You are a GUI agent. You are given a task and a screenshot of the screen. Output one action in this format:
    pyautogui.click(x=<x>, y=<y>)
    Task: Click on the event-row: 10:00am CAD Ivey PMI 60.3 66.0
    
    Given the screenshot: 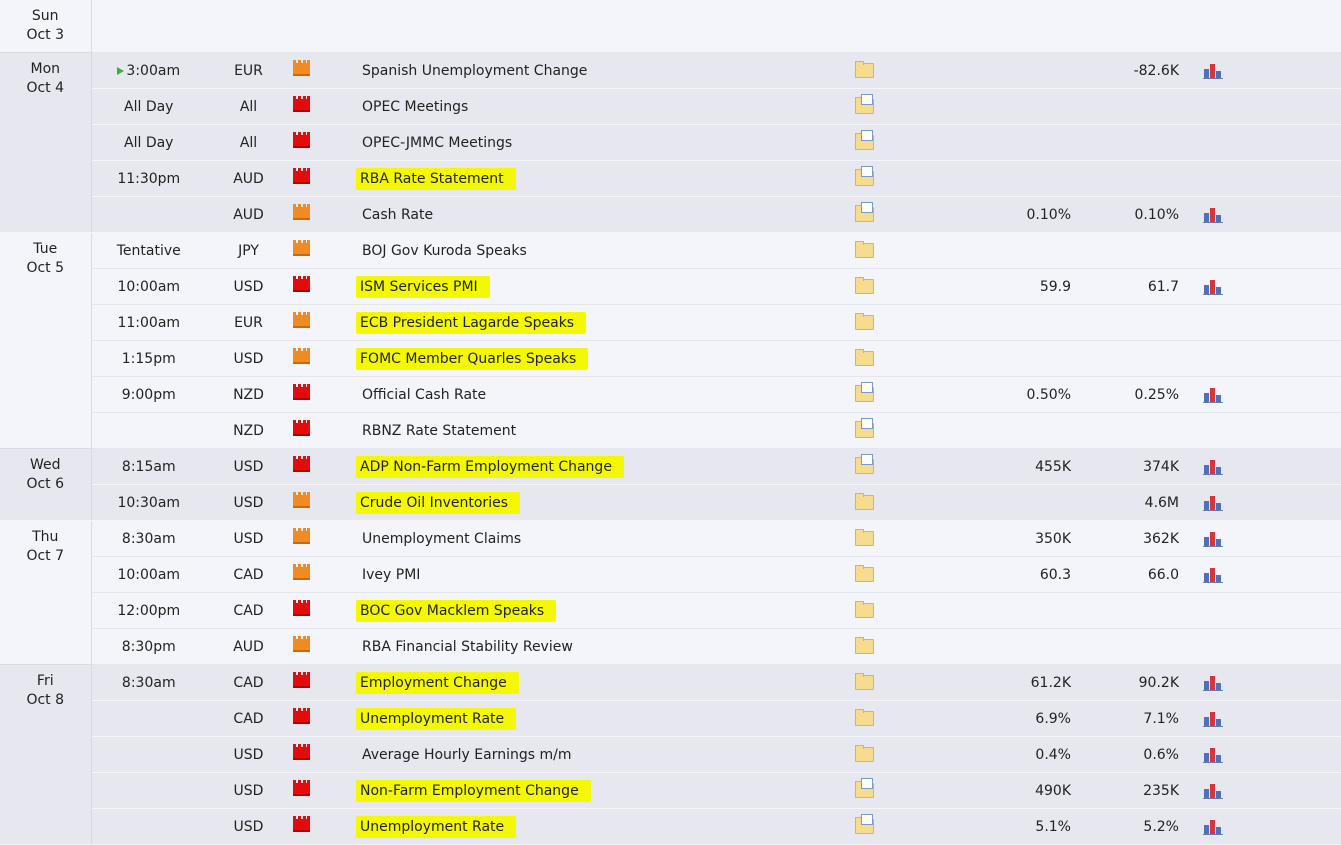 What is the action you would take?
    pyautogui.click(x=670, y=574)
    